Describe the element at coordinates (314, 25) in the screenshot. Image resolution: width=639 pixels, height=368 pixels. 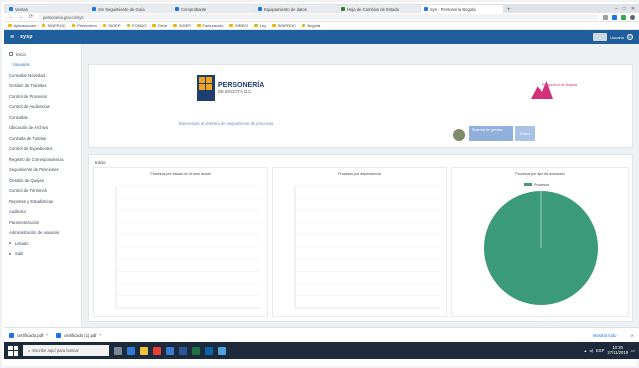
I see `bookmark-label: Bogotá` at that location.